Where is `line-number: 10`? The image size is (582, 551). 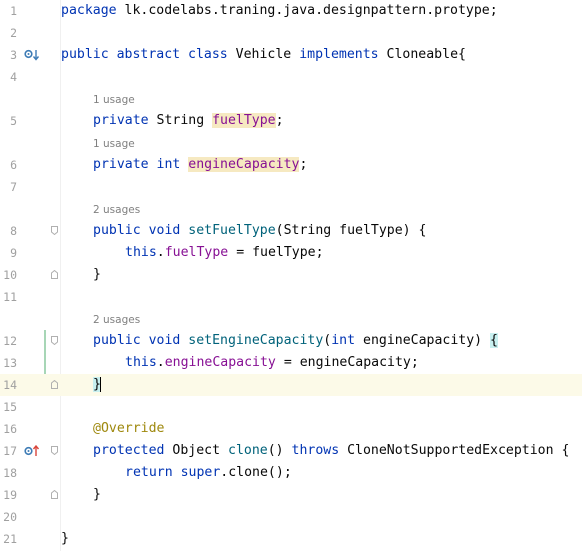 line-number: 10 is located at coordinates (10, 275).